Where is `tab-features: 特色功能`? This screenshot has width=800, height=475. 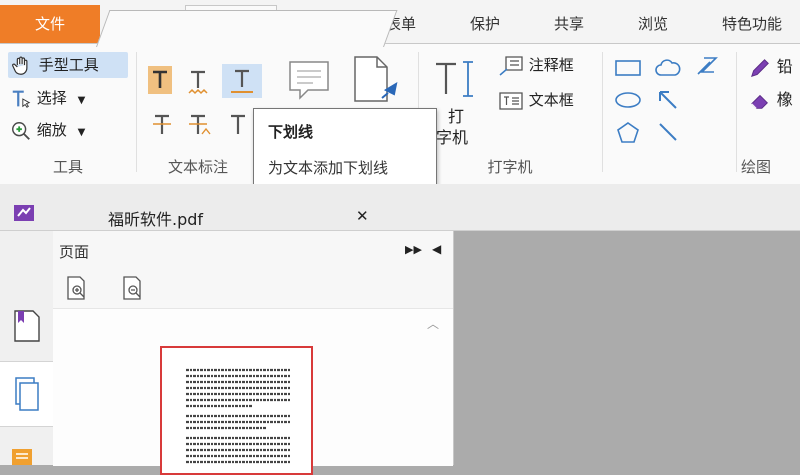 tab-features: 特色功能 is located at coordinates (752, 24).